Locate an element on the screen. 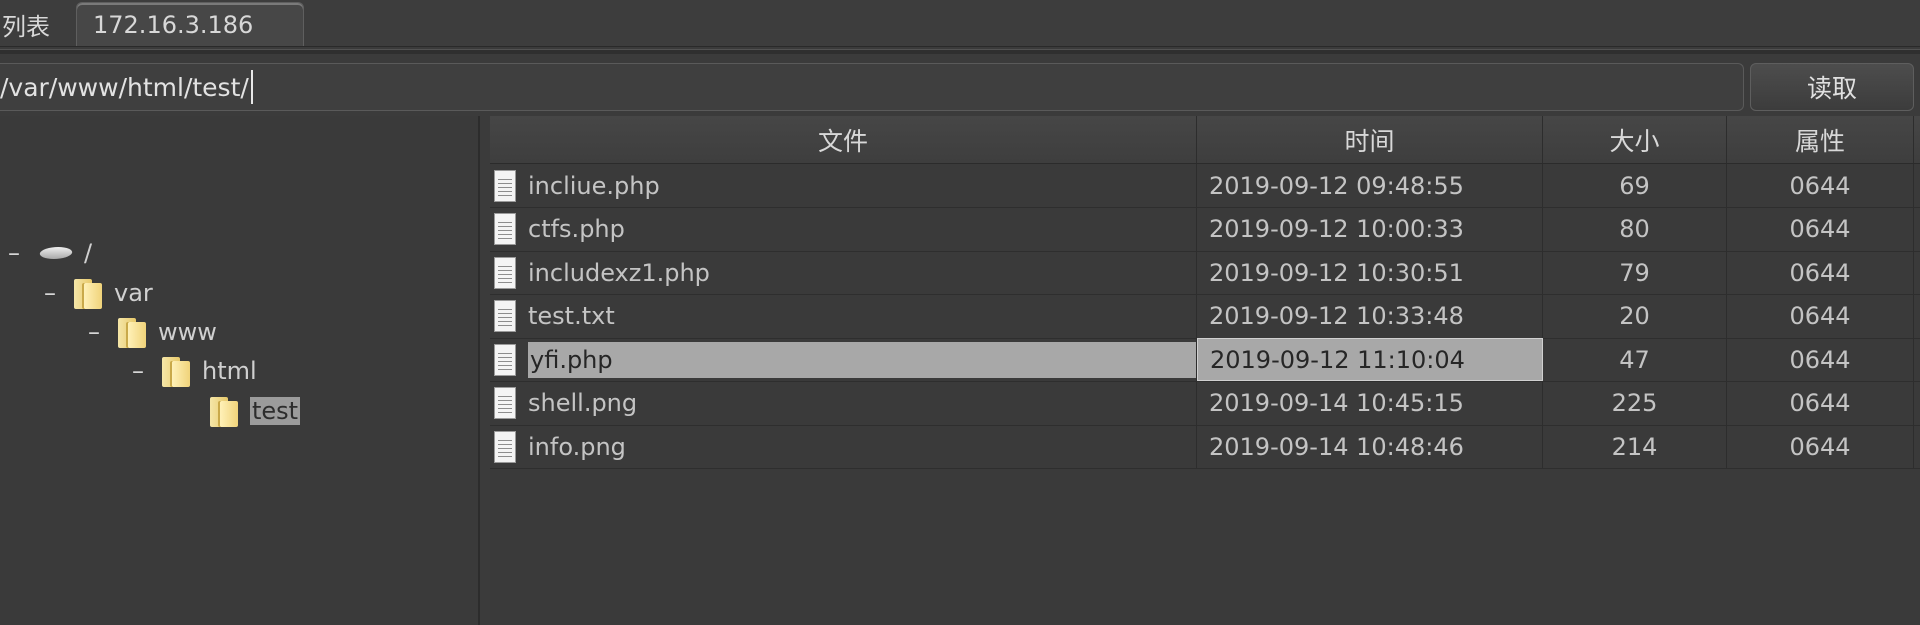 The image size is (1920, 625). table-row: ctfs.php 2019-09-12 10:00:33 80 0644 is located at coordinates (1205, 229).